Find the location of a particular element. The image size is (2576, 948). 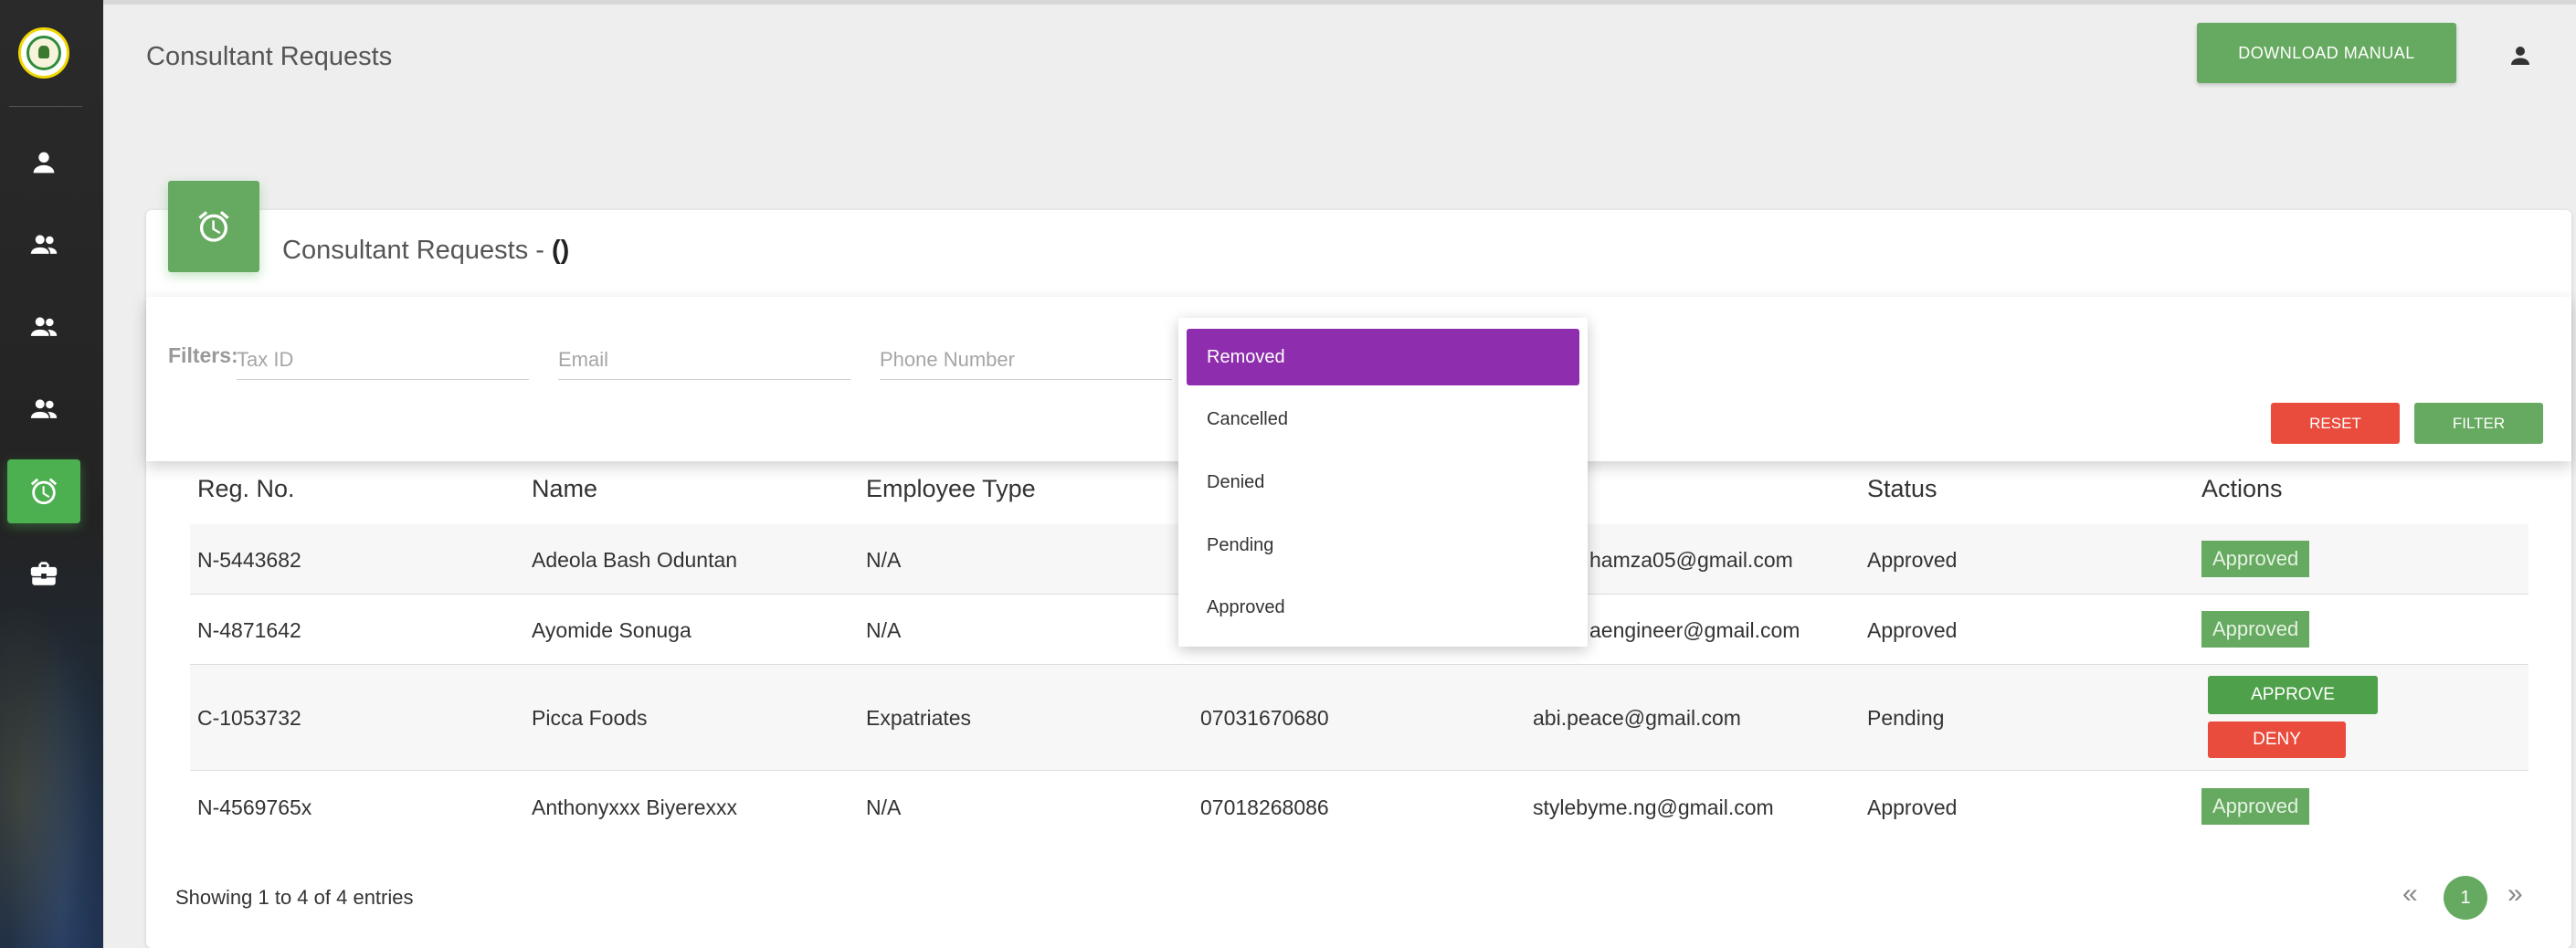

tax-id-input is located at coordinates (383, 360).